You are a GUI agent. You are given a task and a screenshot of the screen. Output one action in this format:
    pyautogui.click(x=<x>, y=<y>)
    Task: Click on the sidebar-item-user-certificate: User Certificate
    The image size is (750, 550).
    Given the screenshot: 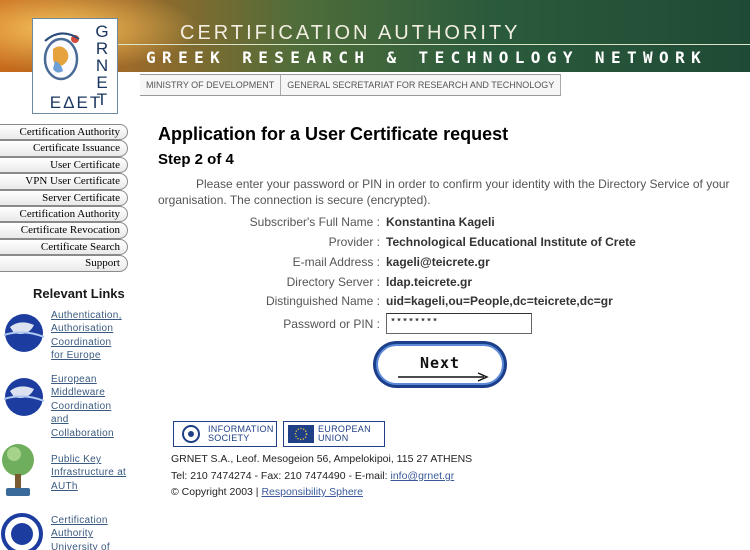 What is the action you would take?
    pyautogui.click(x=64, y=165)
    